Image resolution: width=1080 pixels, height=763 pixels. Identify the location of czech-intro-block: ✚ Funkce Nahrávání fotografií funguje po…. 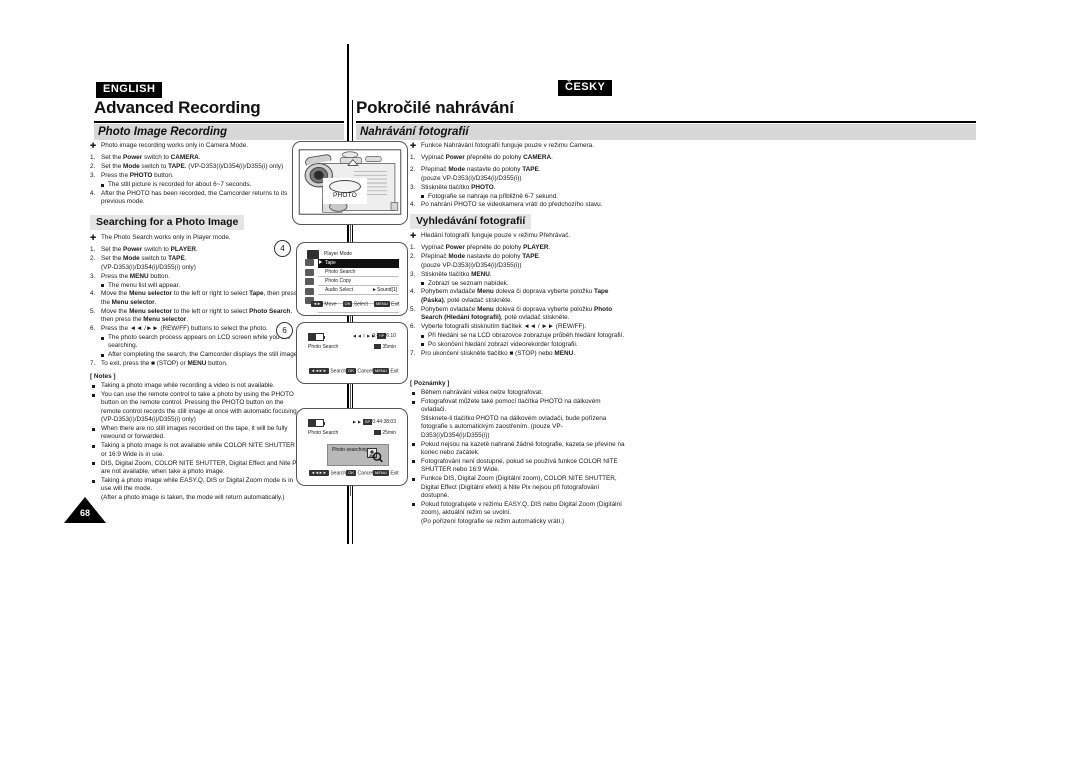
(517, 175).